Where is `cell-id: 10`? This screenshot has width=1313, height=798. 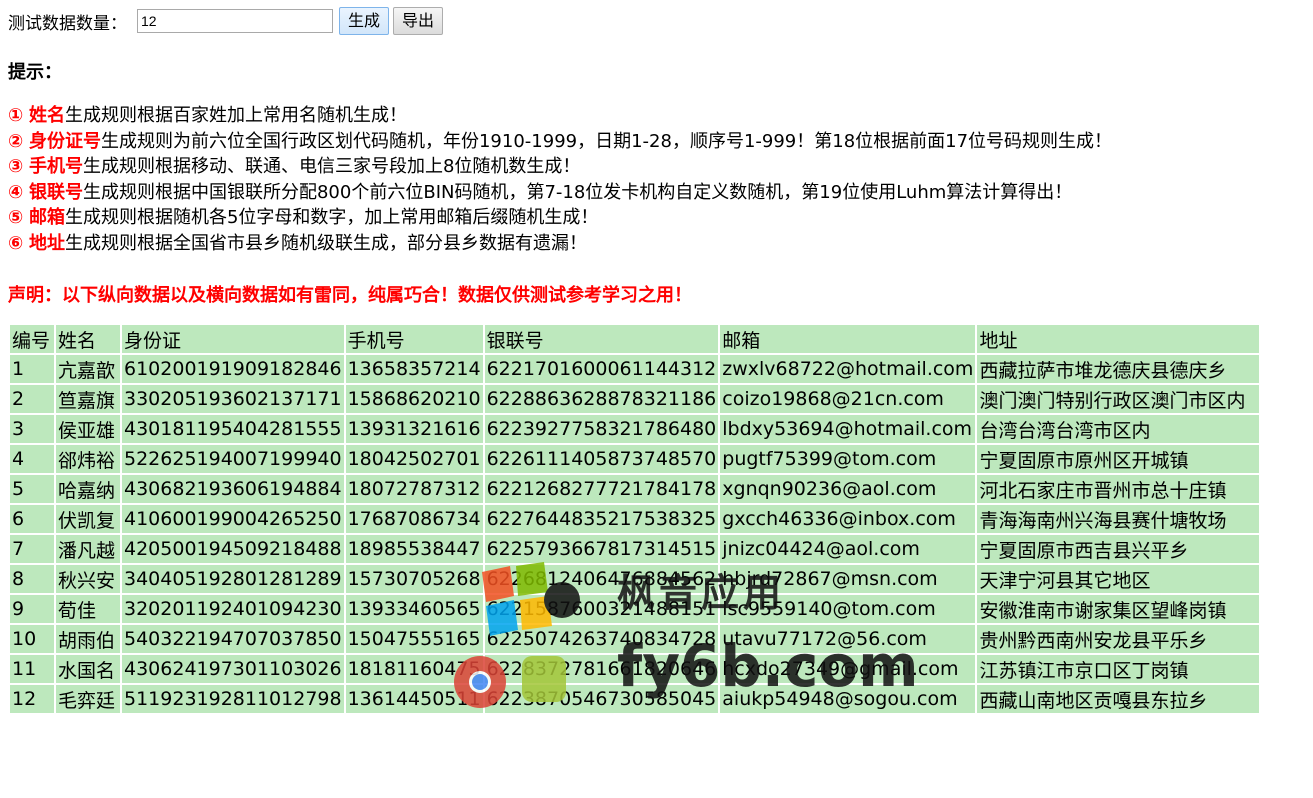 cell-id: 10 is located at coordinates (32, 639).